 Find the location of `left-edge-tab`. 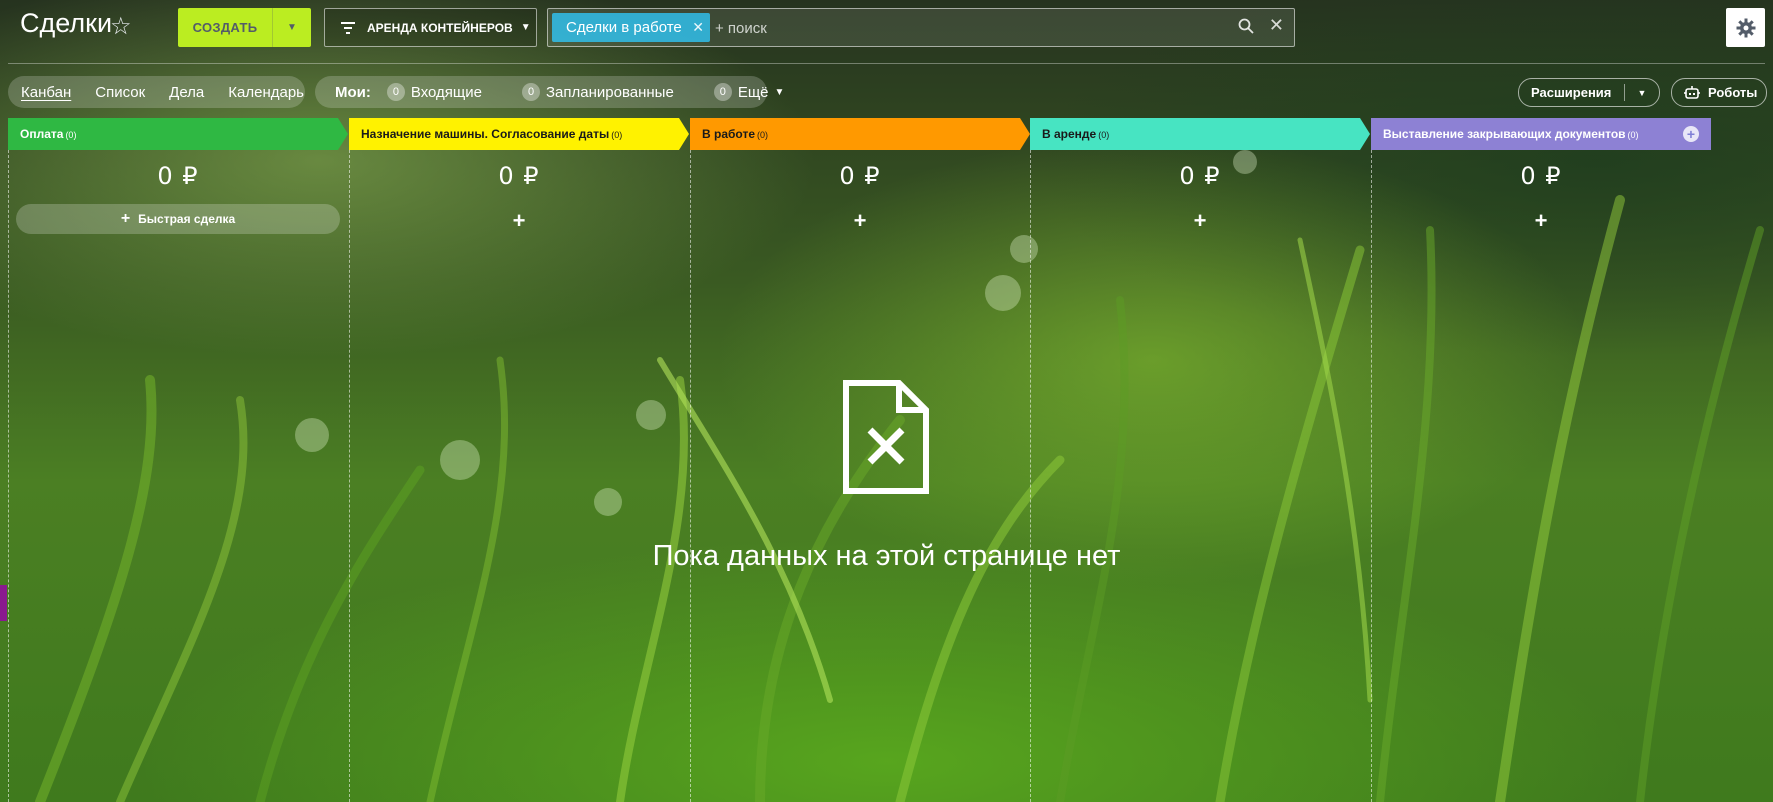

left-edge-tab is located at coordinates (3, 603).